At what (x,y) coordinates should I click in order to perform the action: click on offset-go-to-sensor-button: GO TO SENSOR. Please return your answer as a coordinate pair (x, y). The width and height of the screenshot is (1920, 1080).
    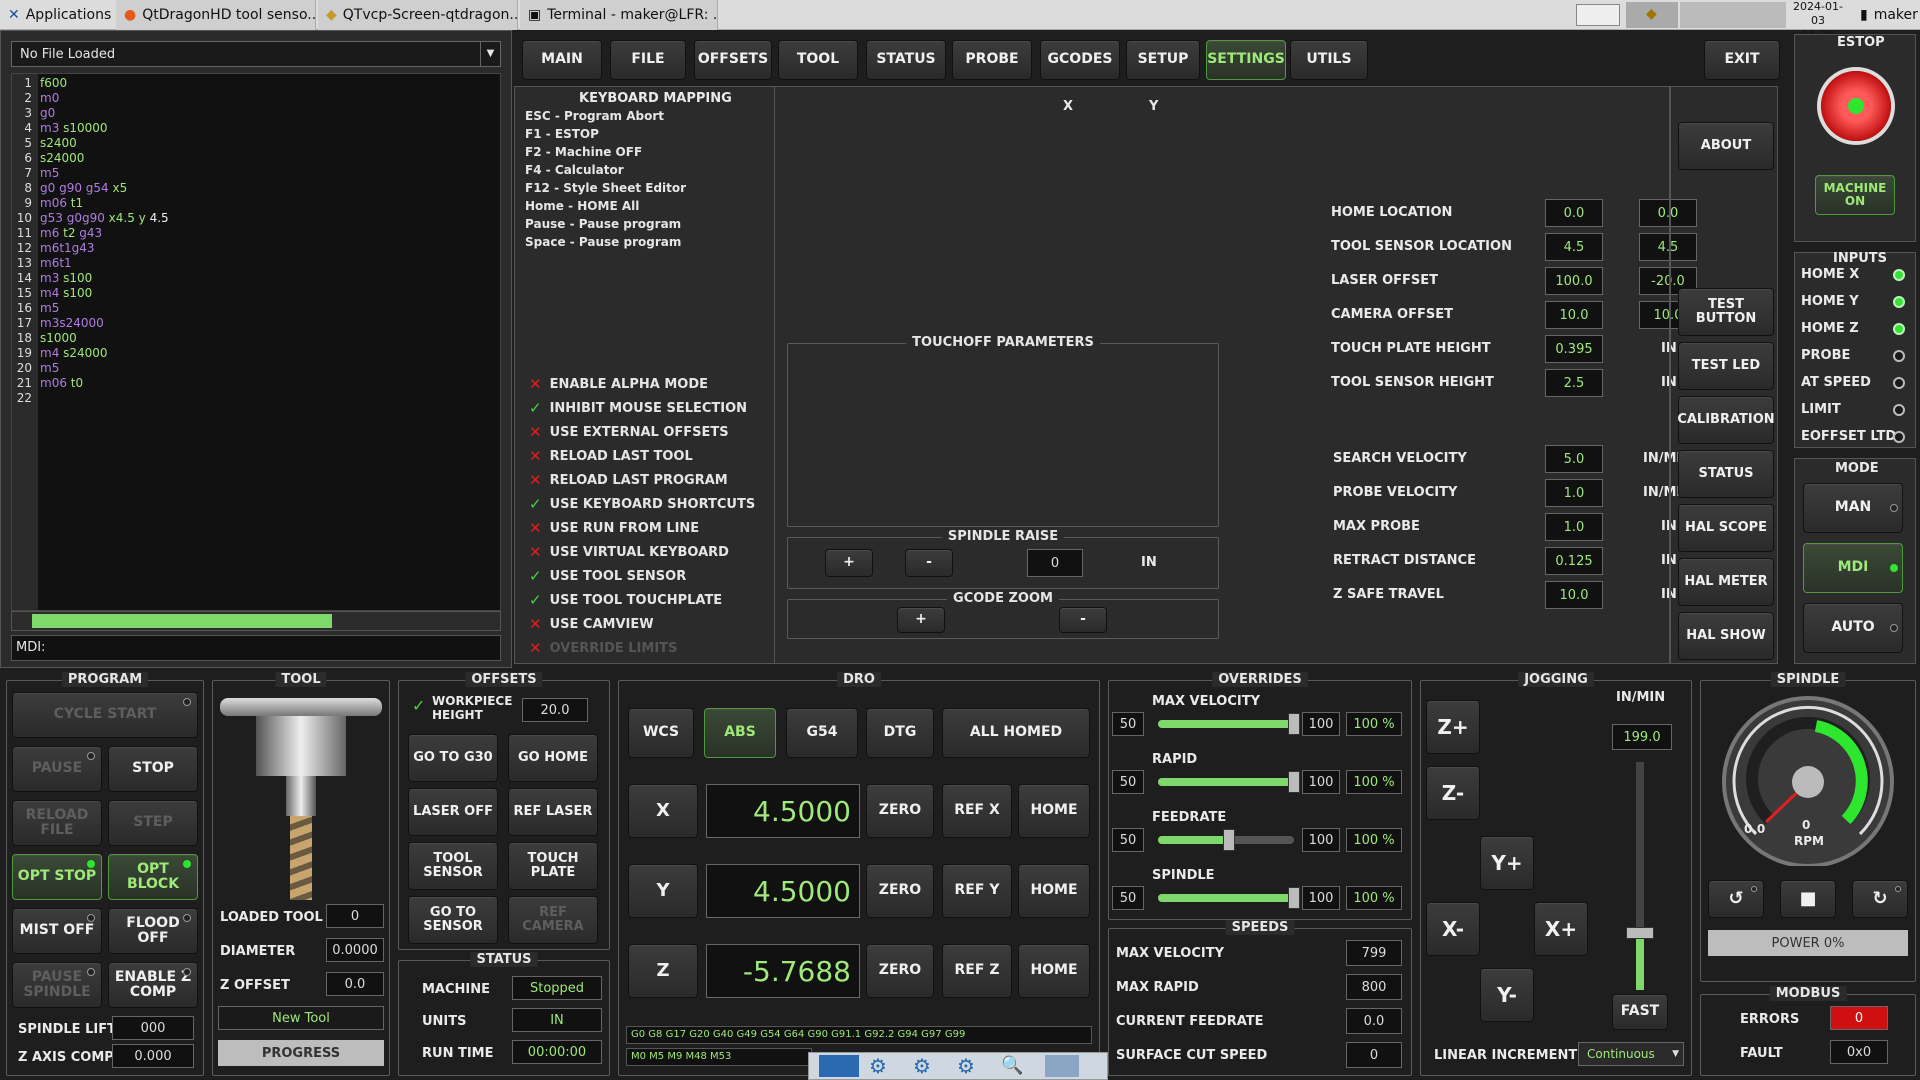
    Looking at the image, I should click on (453, 920).